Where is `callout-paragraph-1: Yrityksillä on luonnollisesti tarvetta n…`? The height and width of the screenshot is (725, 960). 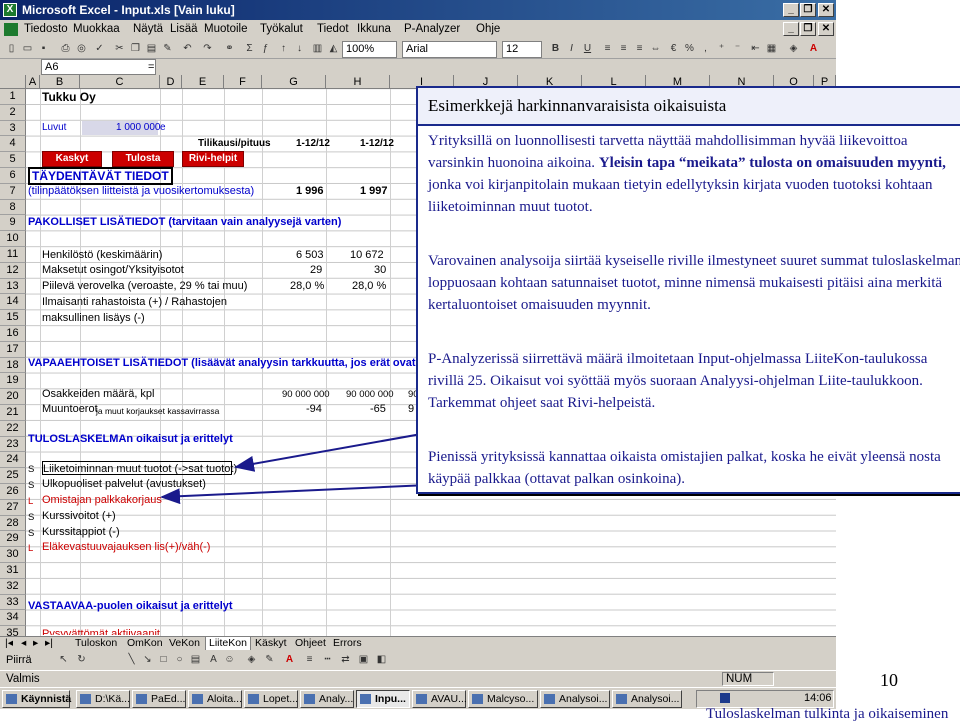
callout-paragraph-1: Yrityksillä on luonnollisesti tarvetta n… is located at coordinates (694, 174).